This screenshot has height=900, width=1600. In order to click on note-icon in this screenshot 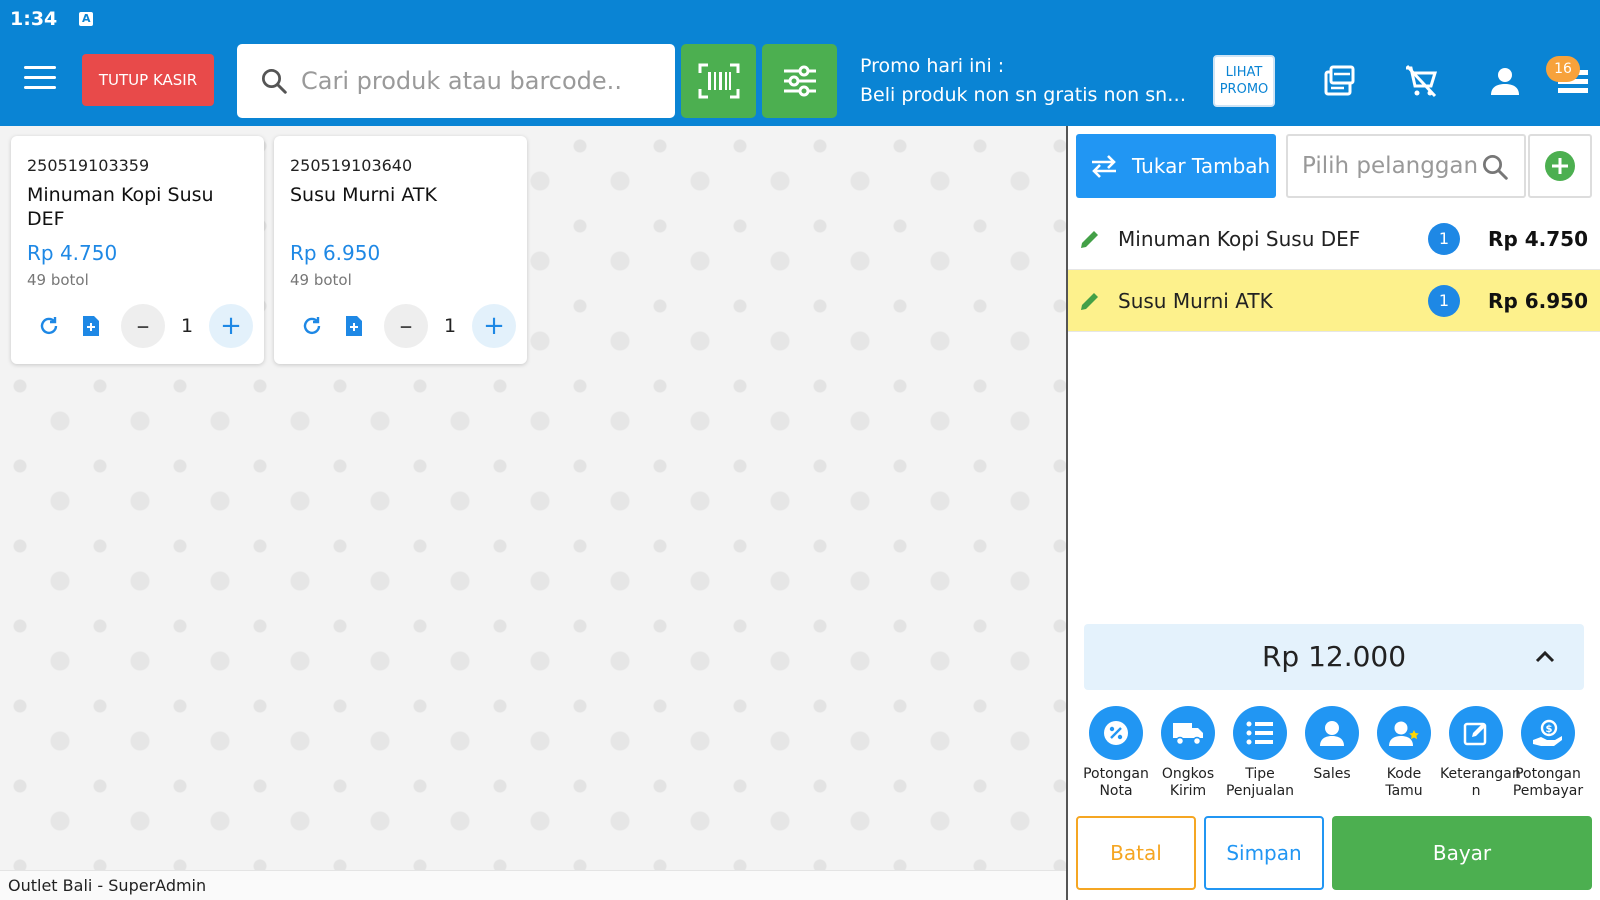, I will do `click(1475, 734)`.